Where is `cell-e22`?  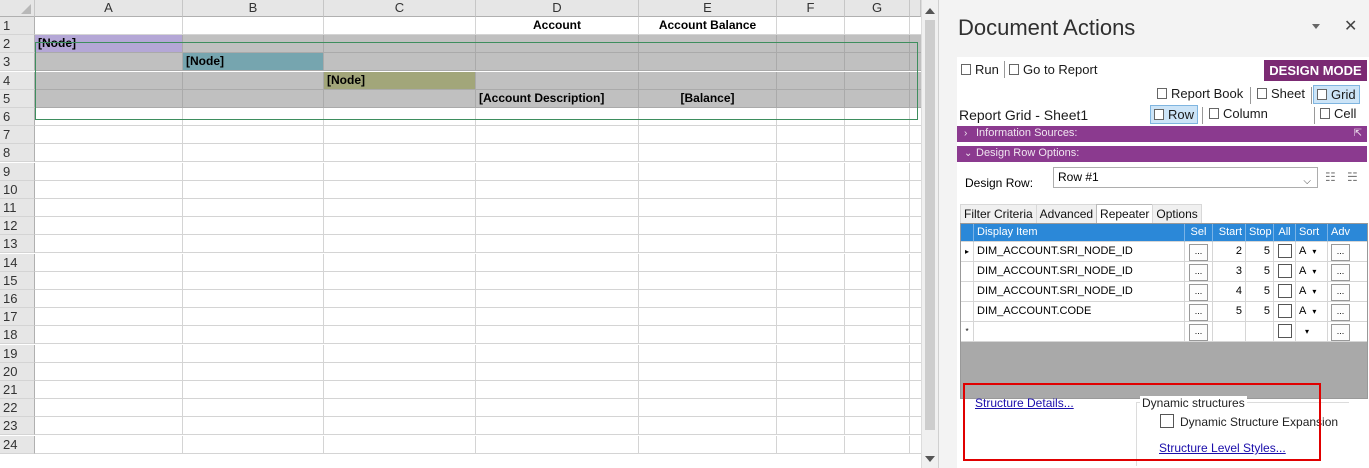 cell-e22 is located at coordinates (708, 408).